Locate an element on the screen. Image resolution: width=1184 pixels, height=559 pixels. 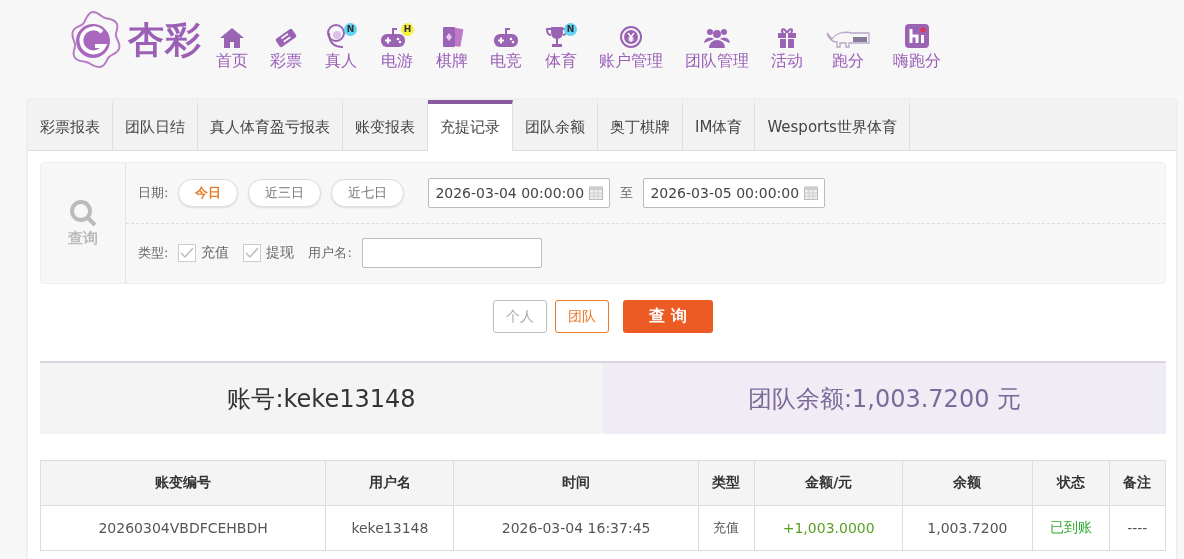
type-checkbox: 充值 is located at coordinates (204, 253).